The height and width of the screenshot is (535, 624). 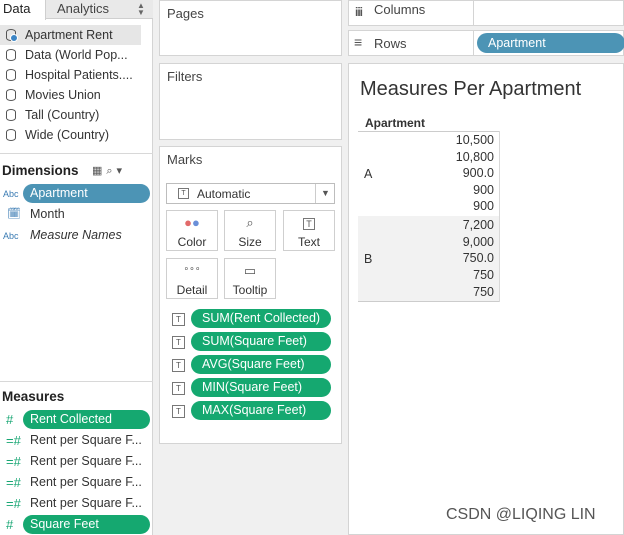 What do you see at coordinates (23, 10) in the screenshot?
I see `tab-data: Data` at bounding box center [23, 10].